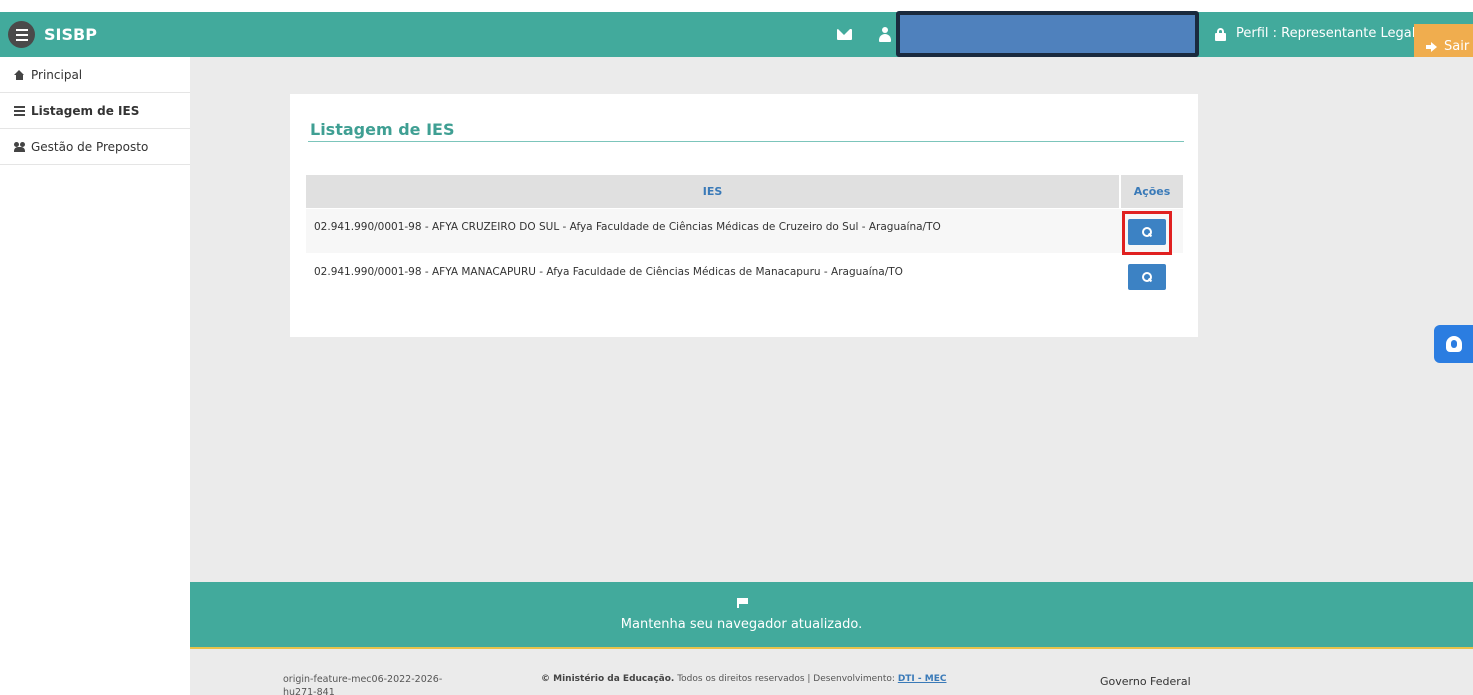  What do you see at coordinates (1147, 233) in the screenshot?
I see `highlight-box` at bounding box center [1147, 233].